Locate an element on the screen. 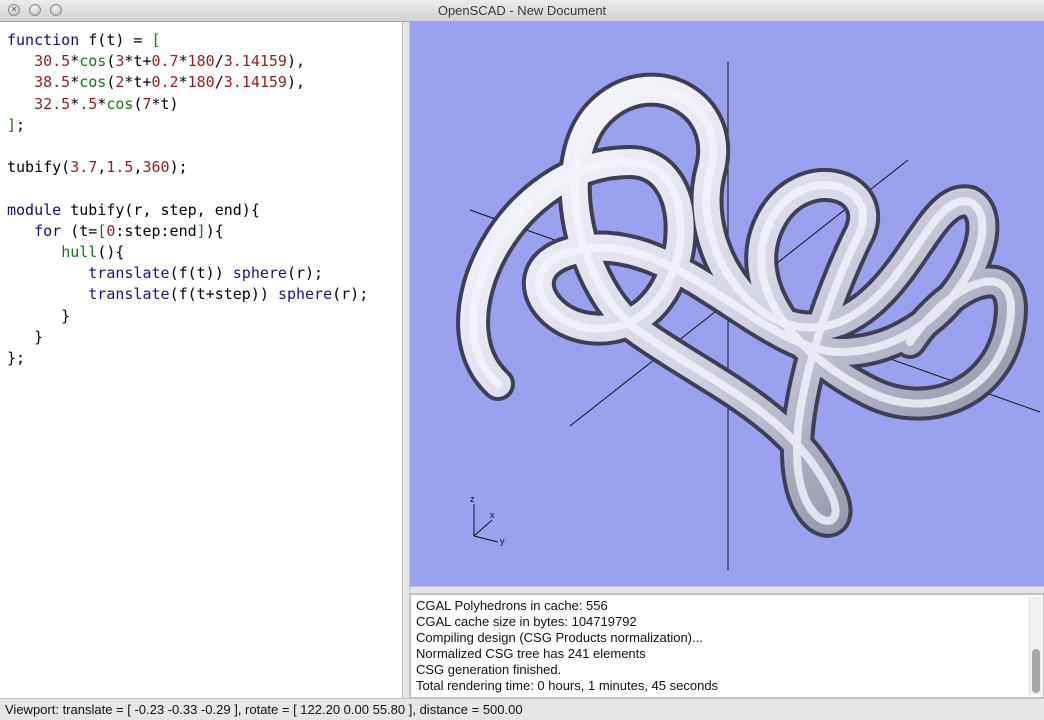 This screenshot has height=720, width=1044. console-line: CGAL cache size in bytes: 104719792 is located at coordinates (526, 621).